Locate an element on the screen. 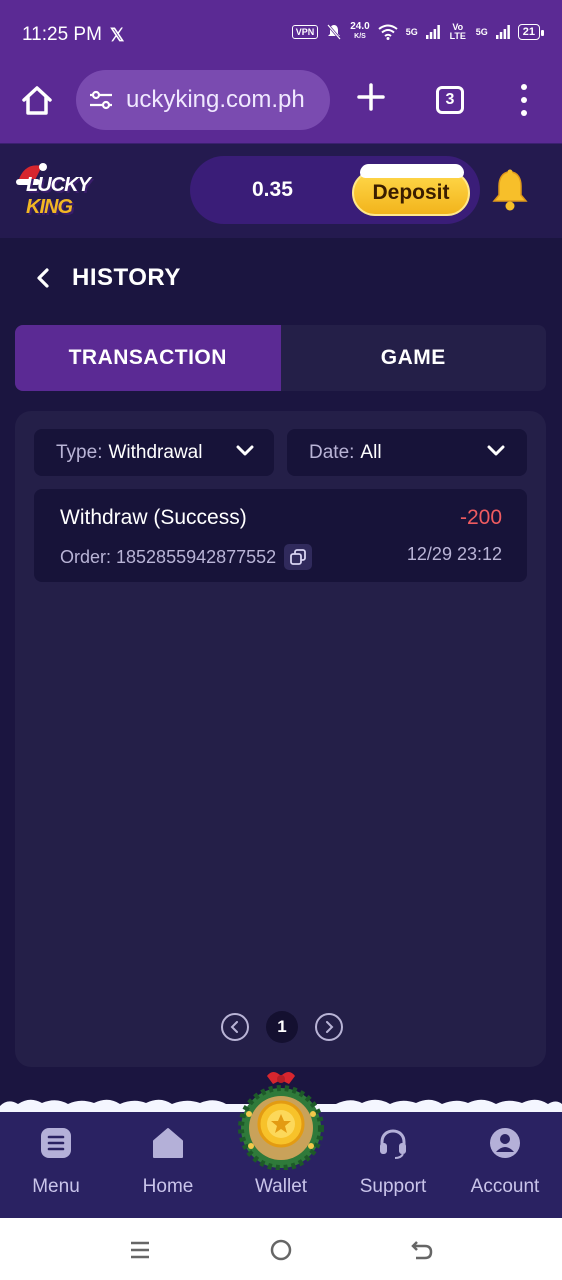 The image size is (562, 1280). history-tabs: TRANSACTION GAME is located at coordinates (280, 358).